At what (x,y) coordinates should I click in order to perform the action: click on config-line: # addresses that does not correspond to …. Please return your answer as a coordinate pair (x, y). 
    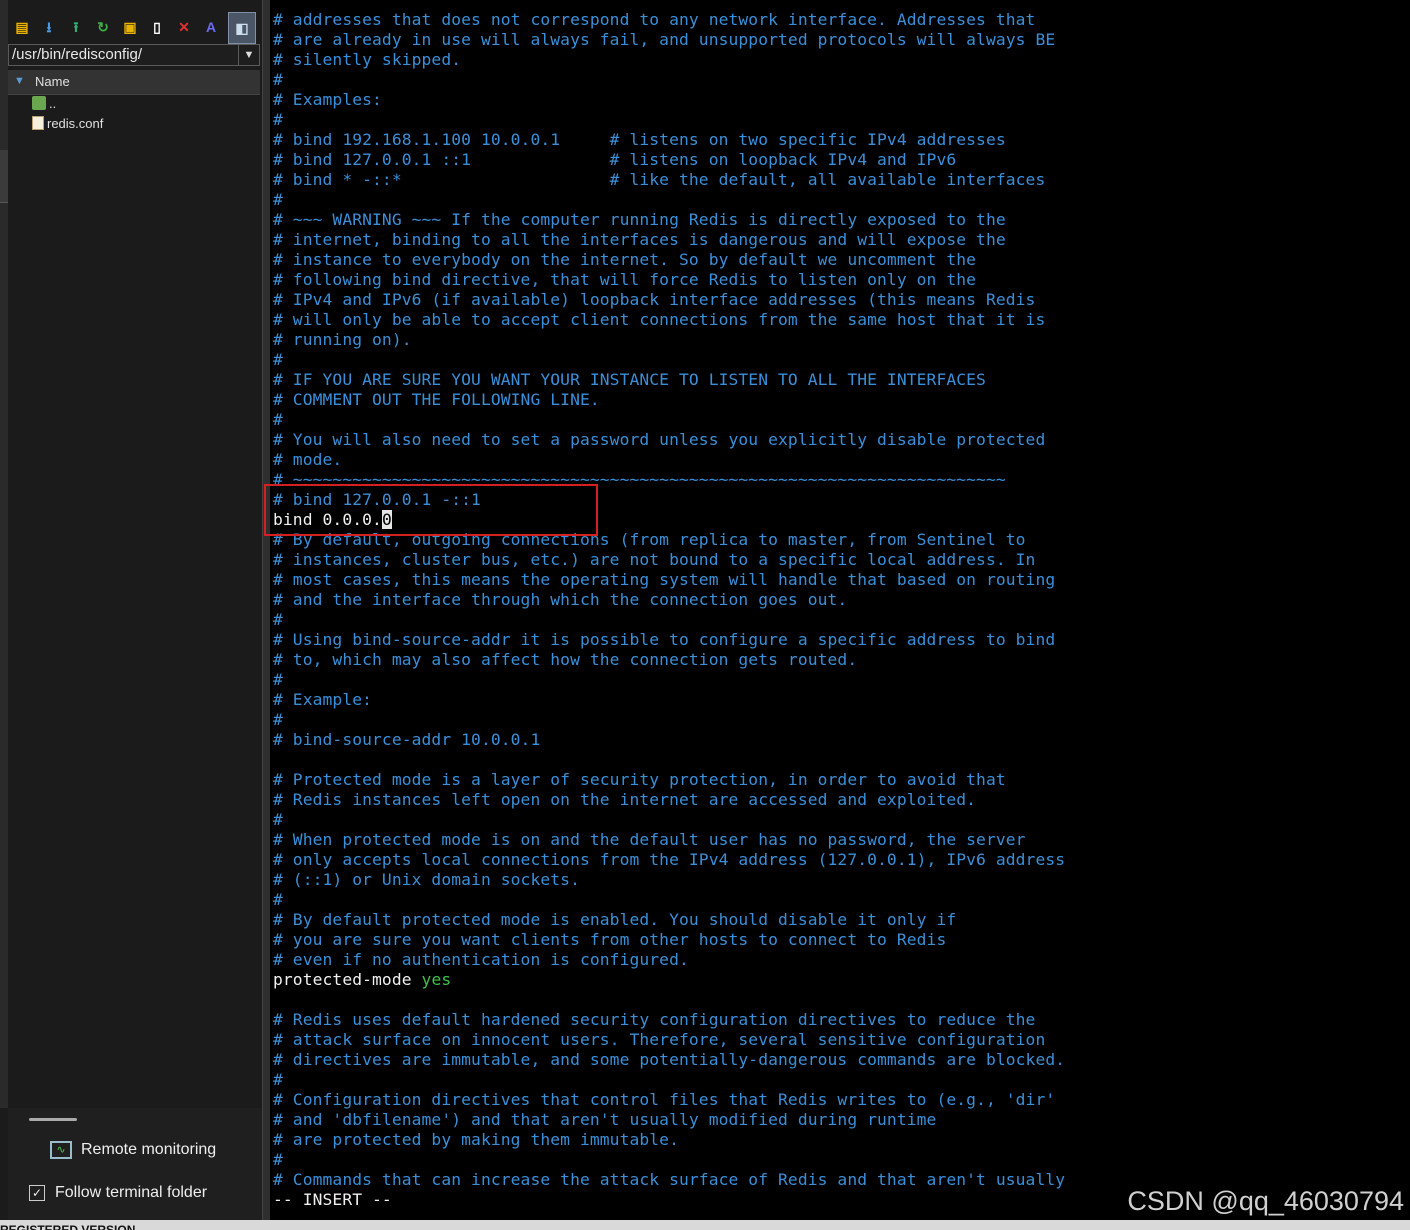
    Looking at the image, I should click on (654, 19).